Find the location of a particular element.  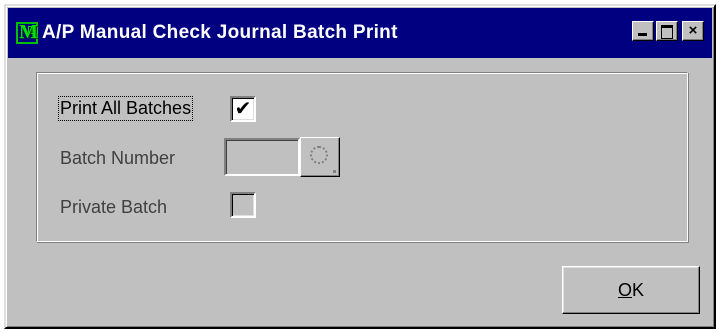

window-controls: × is located at coordinates (667, 31).